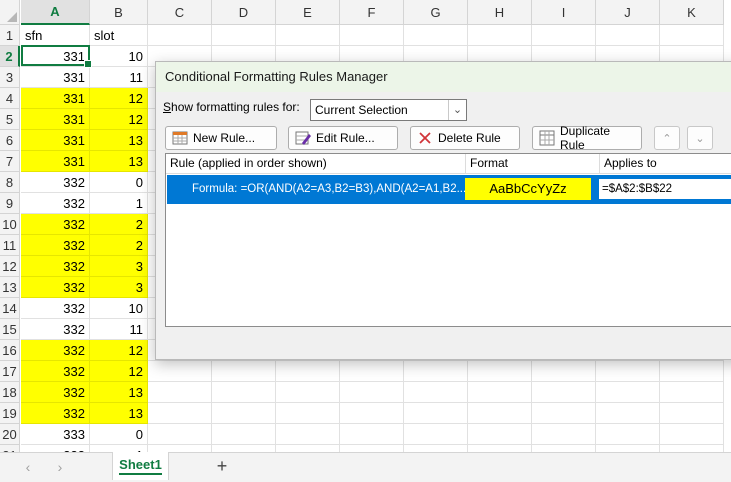 The height and width of the screenshot is (482, 731). I want to click on cell-e19, so click(308, 413).